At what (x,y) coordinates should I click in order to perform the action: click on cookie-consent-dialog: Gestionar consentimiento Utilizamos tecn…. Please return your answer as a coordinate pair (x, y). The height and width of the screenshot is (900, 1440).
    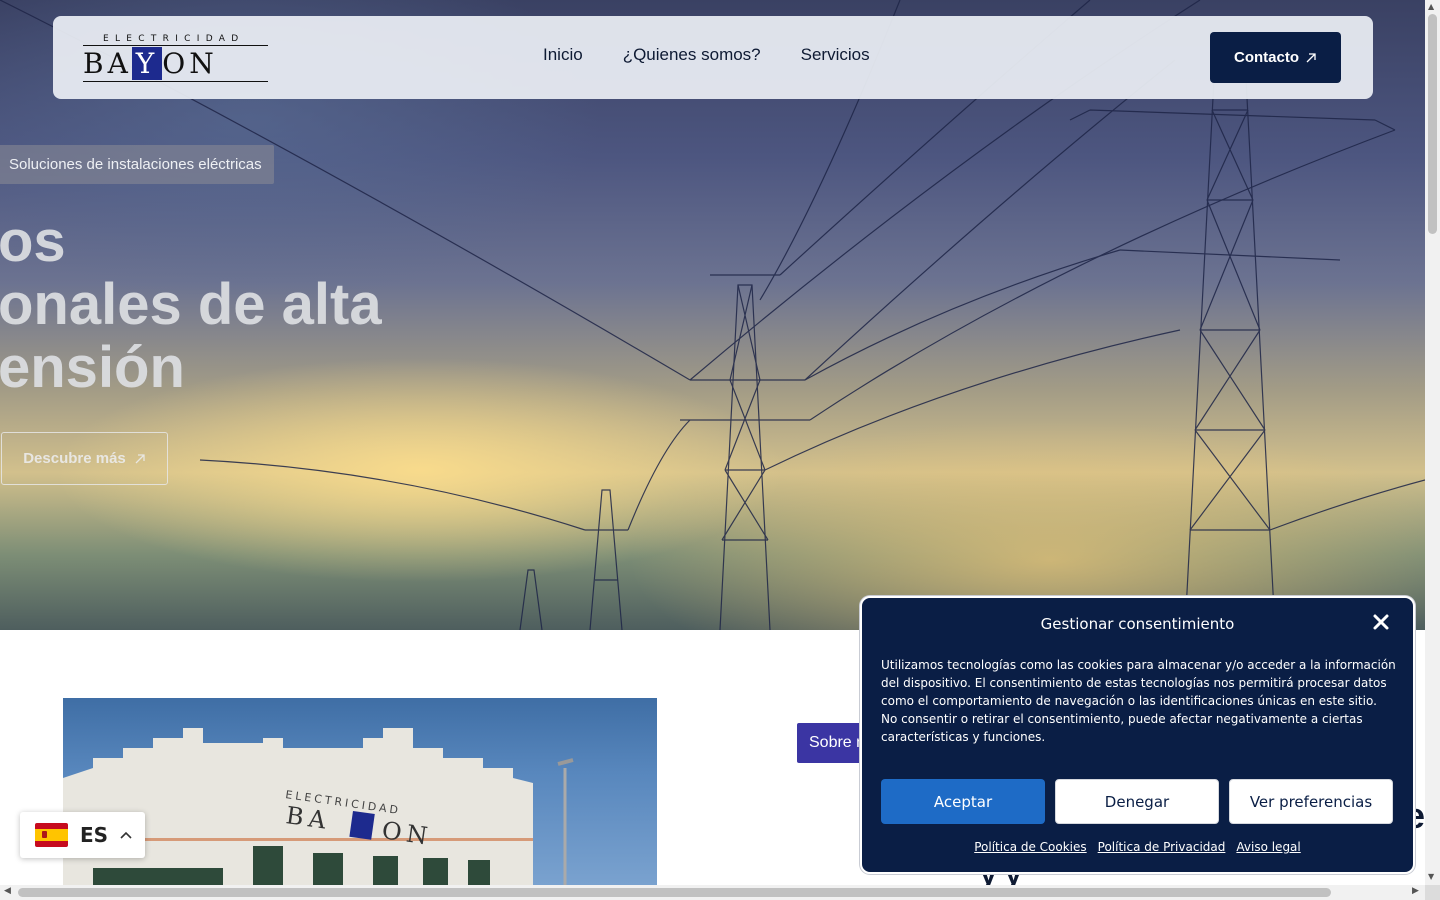
    Looking at the image, I should click on (1137, 735).